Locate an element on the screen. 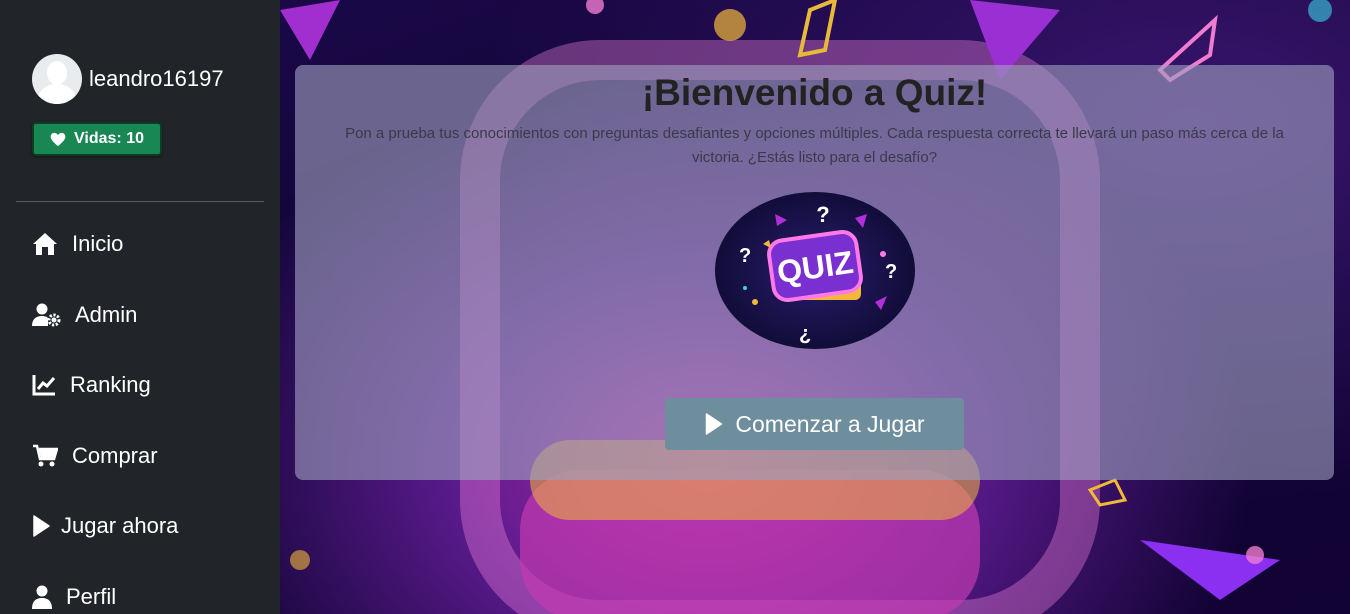  avatar is located at coordinates (57, 79).